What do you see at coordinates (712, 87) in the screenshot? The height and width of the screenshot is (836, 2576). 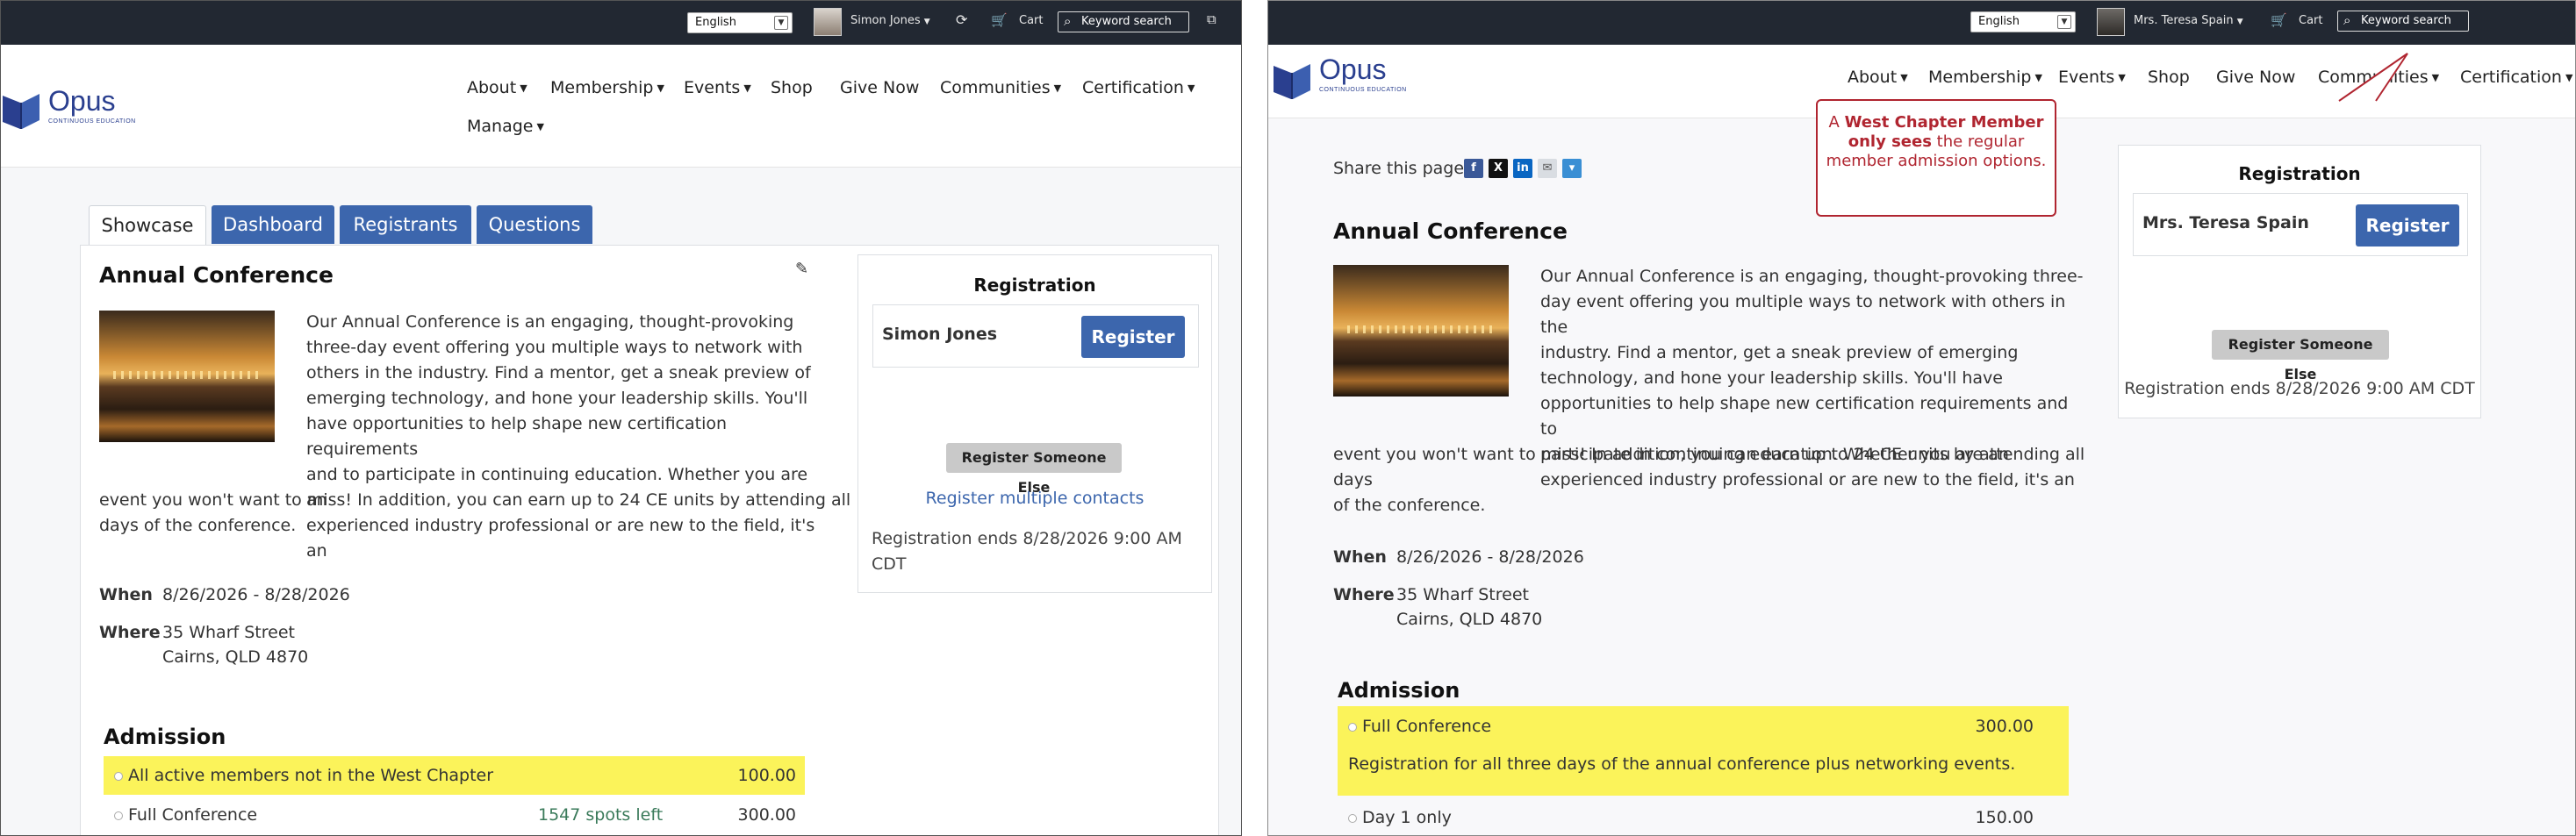 I see `nav-label: Events` at bounding box center [712, 87].